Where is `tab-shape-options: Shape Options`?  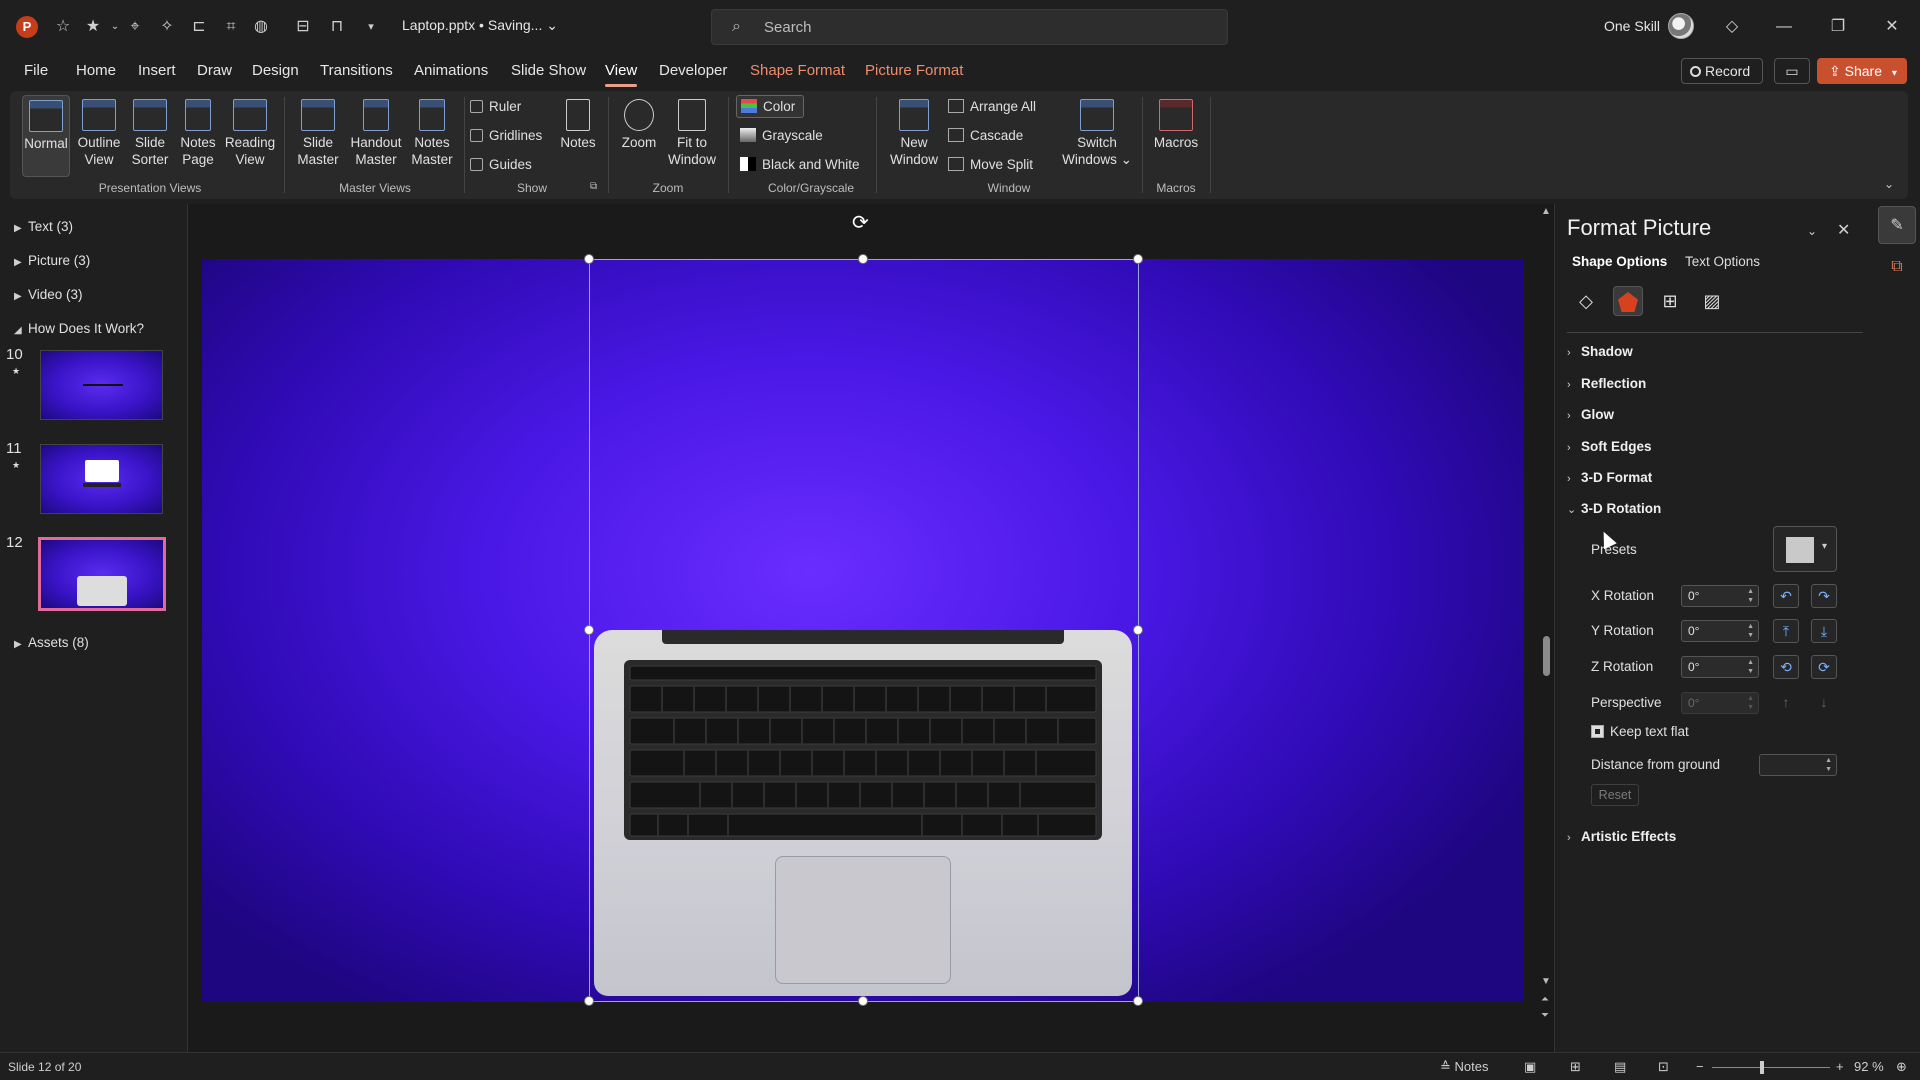
tab-shape-options: Shape Options is located at coordinates (1619, 261).